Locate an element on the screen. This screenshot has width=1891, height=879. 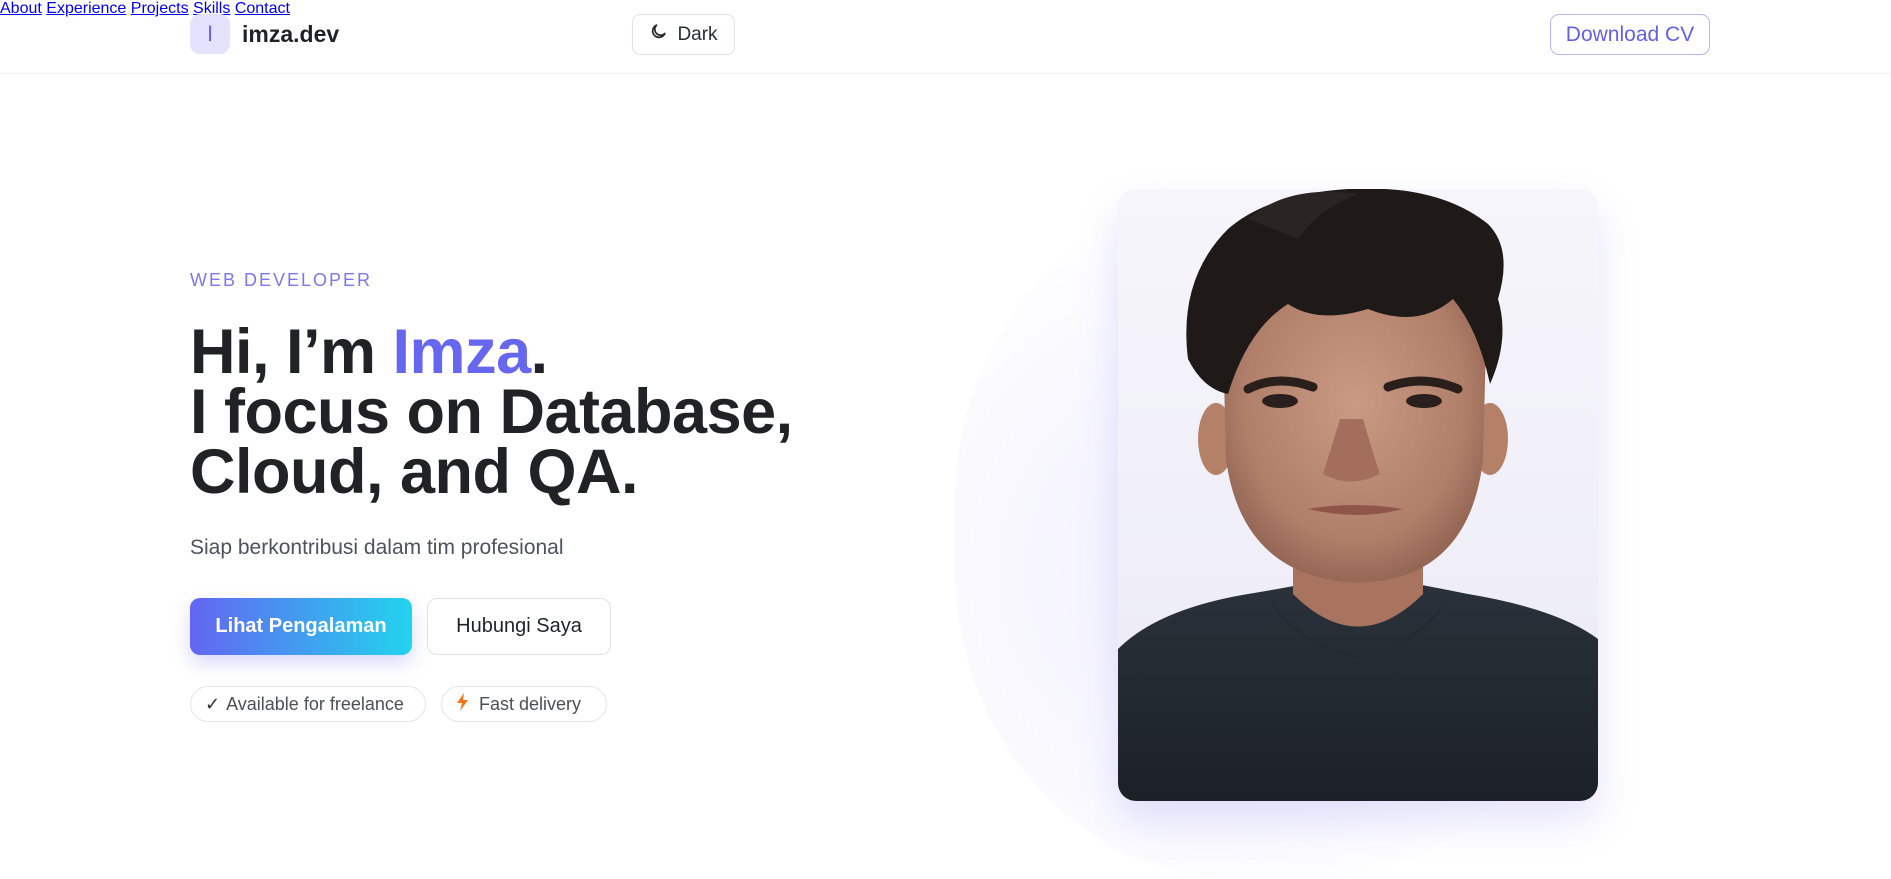
fast-delivery-chip-label: Fast delivery is located at coordinates (530, 703).